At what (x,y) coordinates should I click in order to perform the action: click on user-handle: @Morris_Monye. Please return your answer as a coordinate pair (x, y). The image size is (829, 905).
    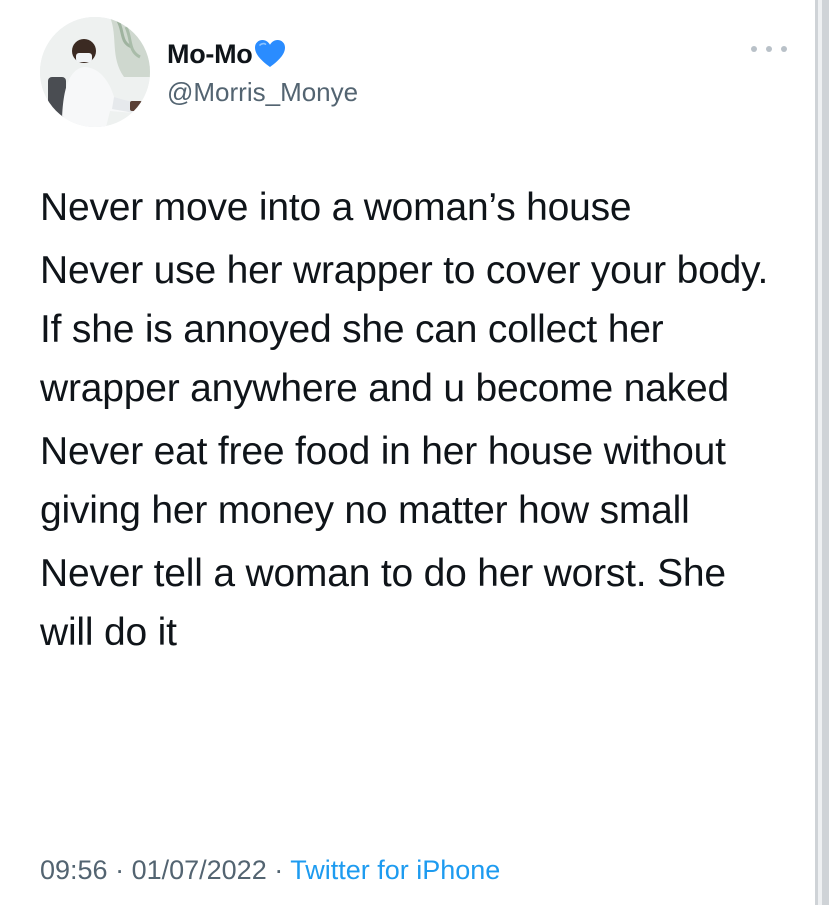
    Looking at the image, I should click on (262, 92).